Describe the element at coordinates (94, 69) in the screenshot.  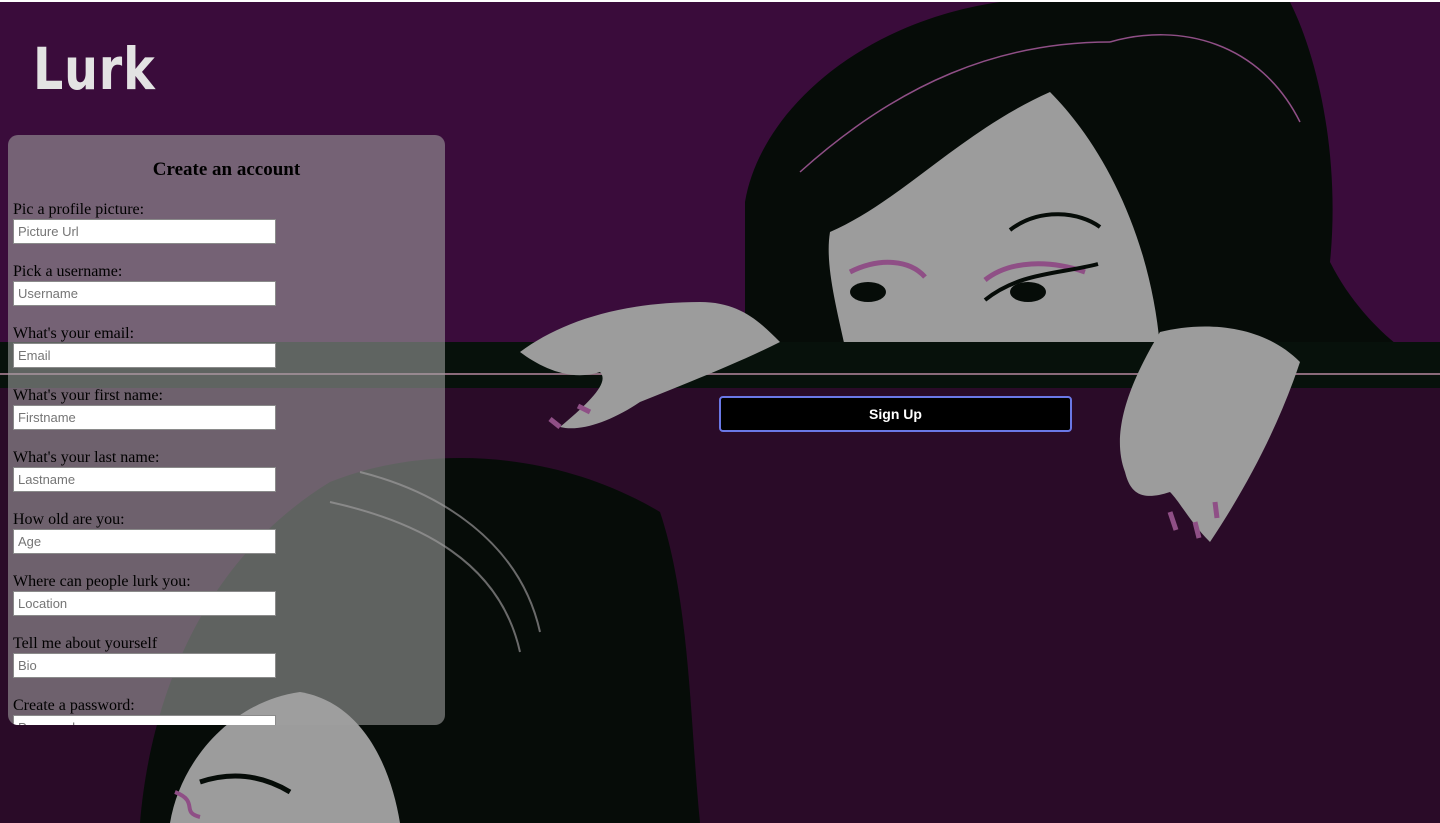
I see `app-logo: Lurk` at that location.